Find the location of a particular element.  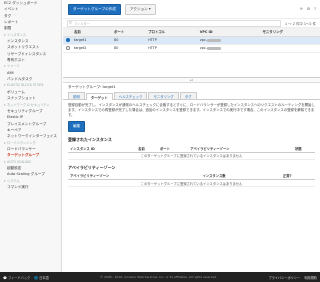

create-target-group-button: ターゲットグループの作成 is located at coordinates (94, 9).